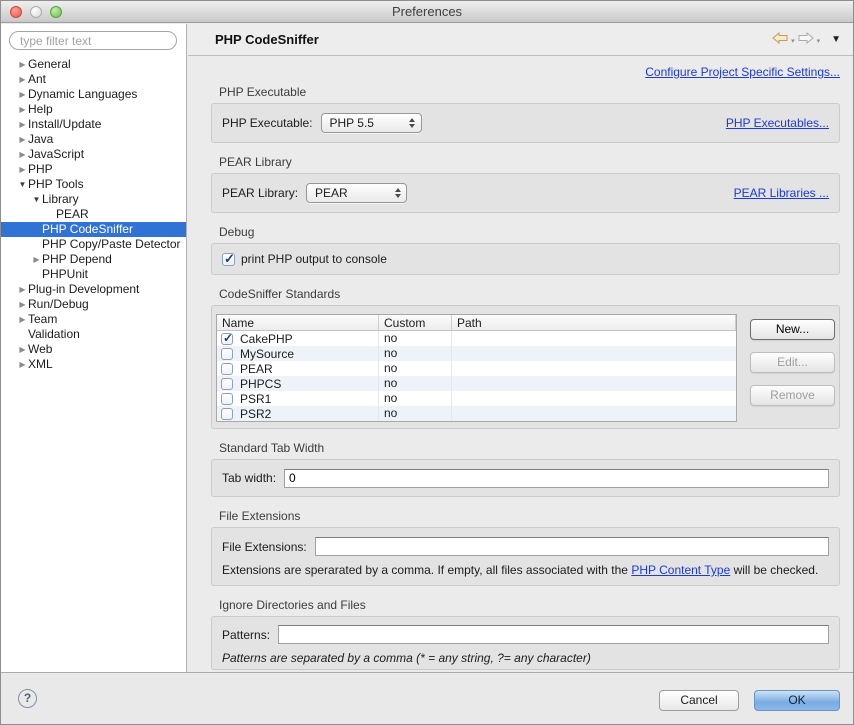 This screenshot has width=854, height=725. What do you see at coordinates (93, 109) in the screenshot?
I see `sidebar-tree-item: ▶ Help` at bounding box center [93, 109].